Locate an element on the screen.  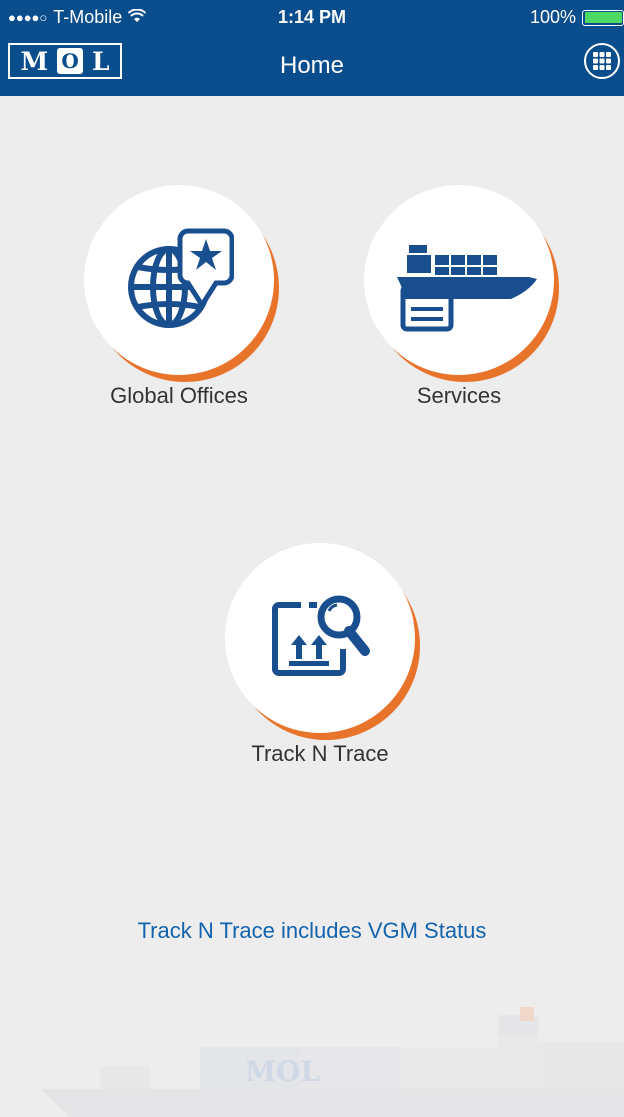
status-bar: ●●●●○ T-Mobile 1:14 PM 100% is located at coordinates (312, 17).